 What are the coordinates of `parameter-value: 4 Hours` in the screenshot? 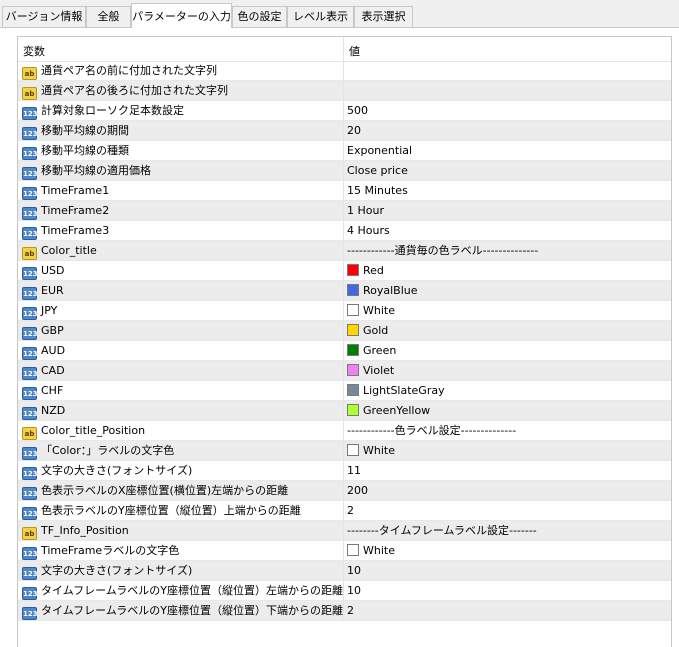 It's located at (368, 230).